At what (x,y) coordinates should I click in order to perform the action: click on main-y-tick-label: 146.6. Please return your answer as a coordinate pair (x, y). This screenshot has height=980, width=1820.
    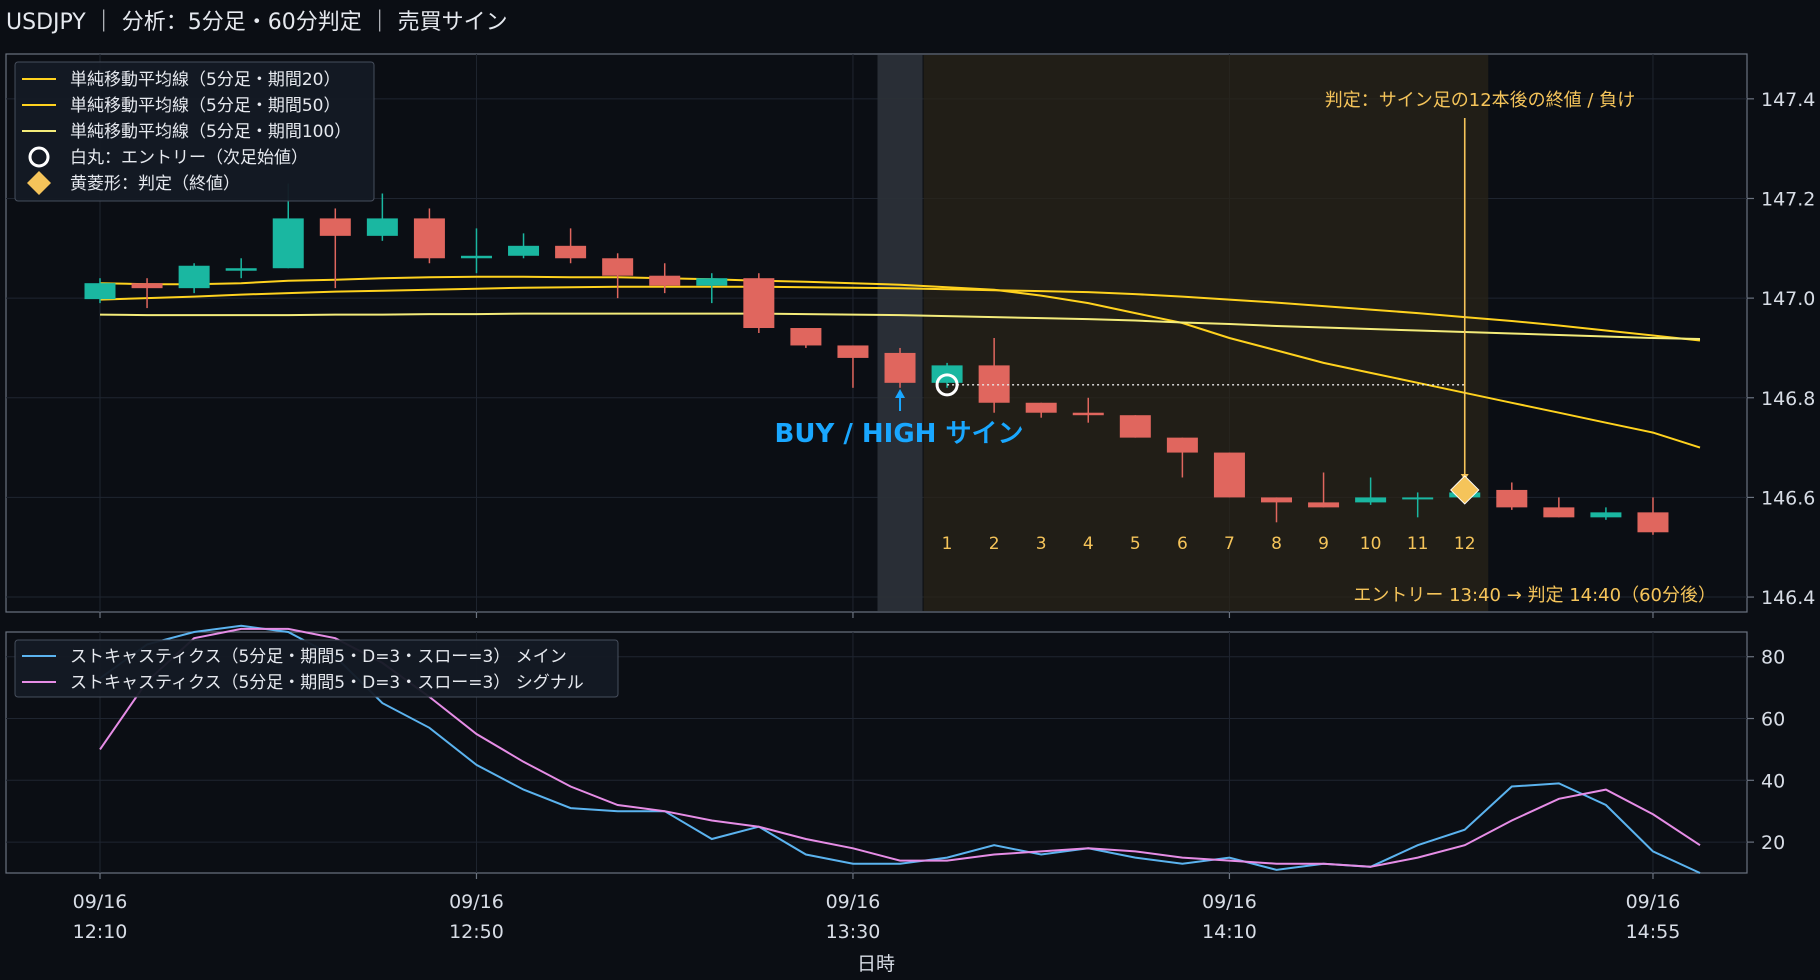
    Looking at the image, I should click on (1788, 498).